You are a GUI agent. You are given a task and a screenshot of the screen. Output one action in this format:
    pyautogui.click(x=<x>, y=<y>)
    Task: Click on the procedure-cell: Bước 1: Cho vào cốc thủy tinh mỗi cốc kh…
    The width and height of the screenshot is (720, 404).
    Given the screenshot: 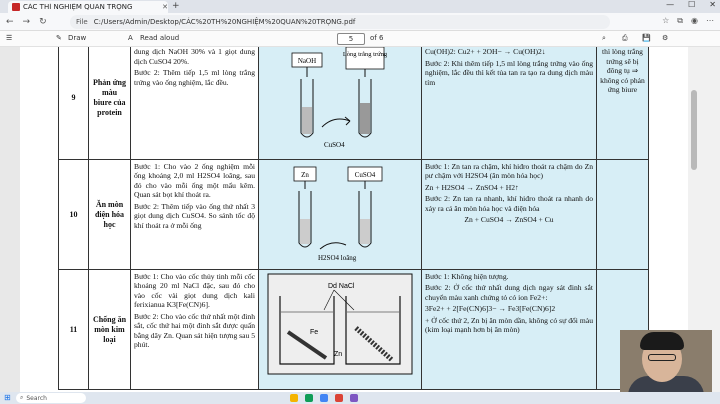 What is the action you would take?
    pyautogui.click(x=194, y=329)
    